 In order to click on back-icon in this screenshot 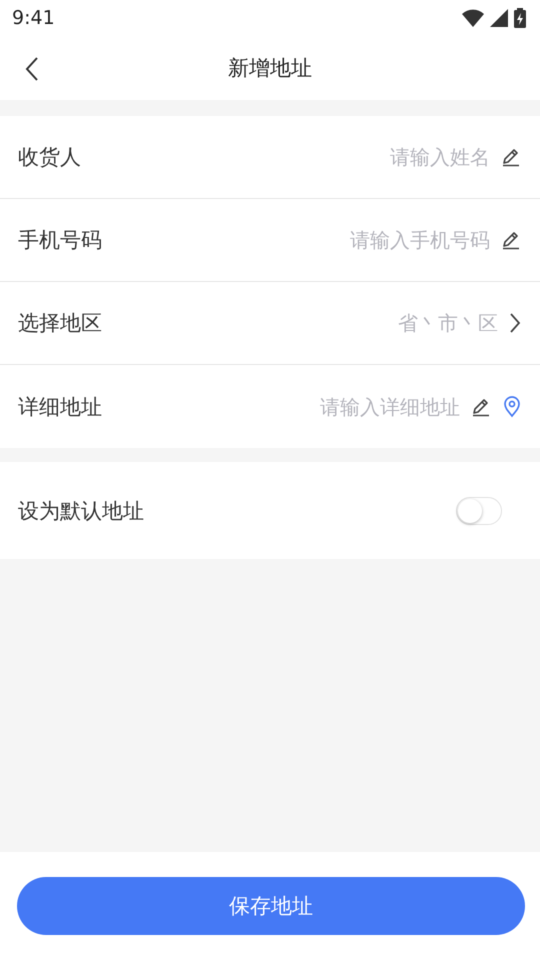, I will do `click(32, 69)`.